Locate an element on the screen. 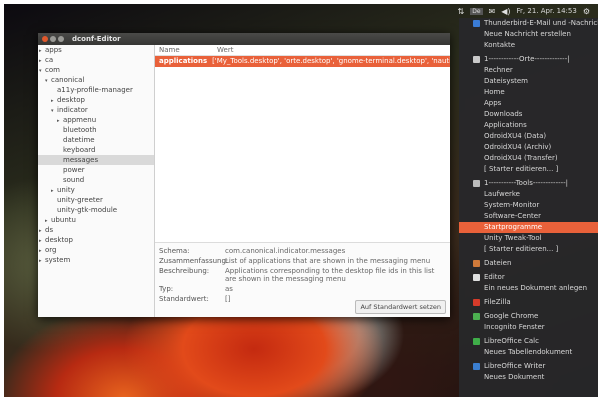 The image size is (602, 401). menu-item-label: OdroidXU4 (Archiv) is located at coordinates (518, 147).